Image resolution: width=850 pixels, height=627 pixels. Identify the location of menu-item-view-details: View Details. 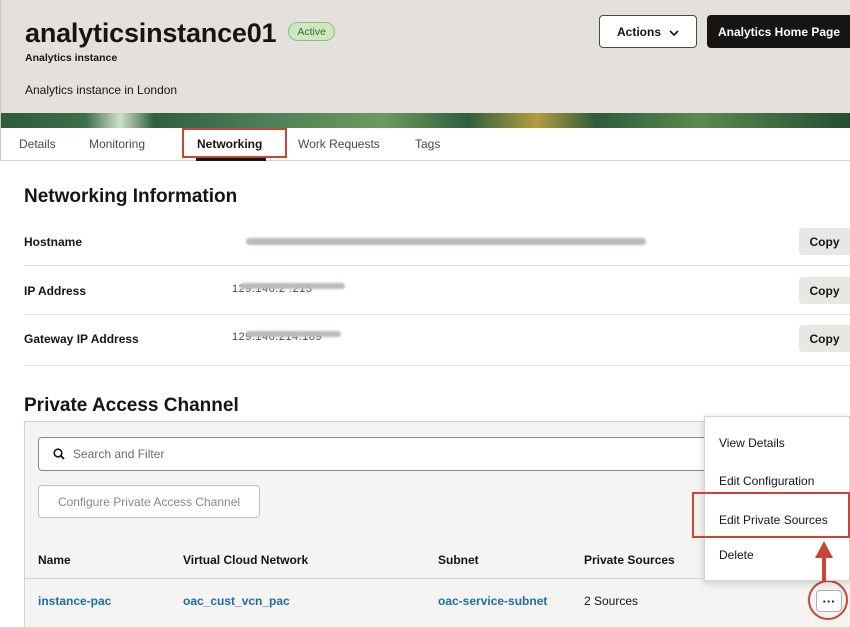
(752, 443).